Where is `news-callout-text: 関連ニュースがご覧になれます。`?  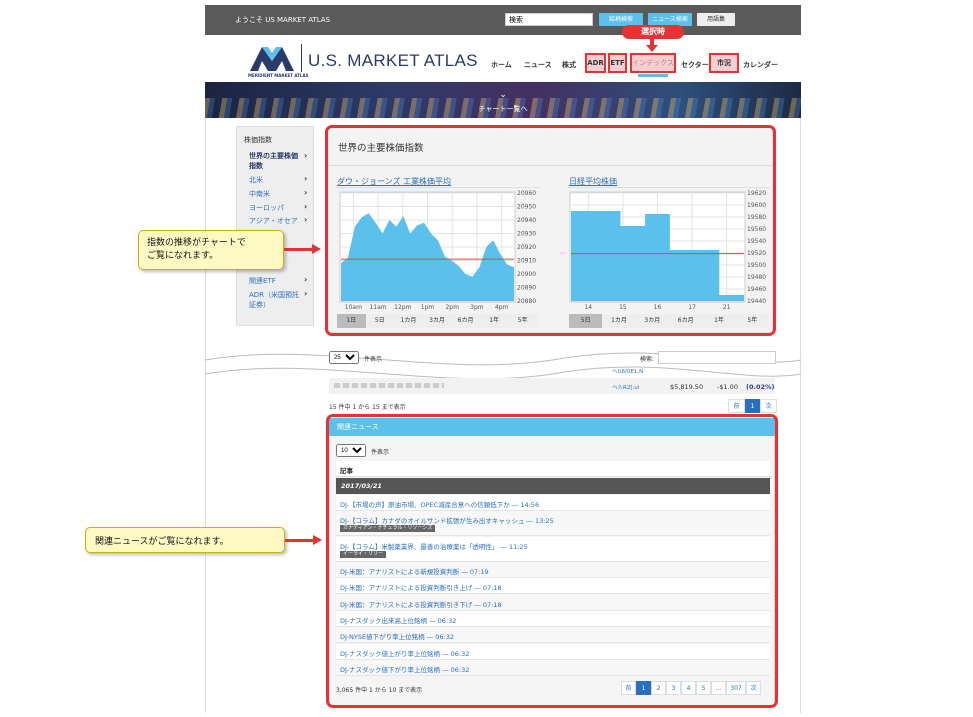
news-callout-text: 関連ニュースがご覧になれます。 is located at coordinates (162, 542).